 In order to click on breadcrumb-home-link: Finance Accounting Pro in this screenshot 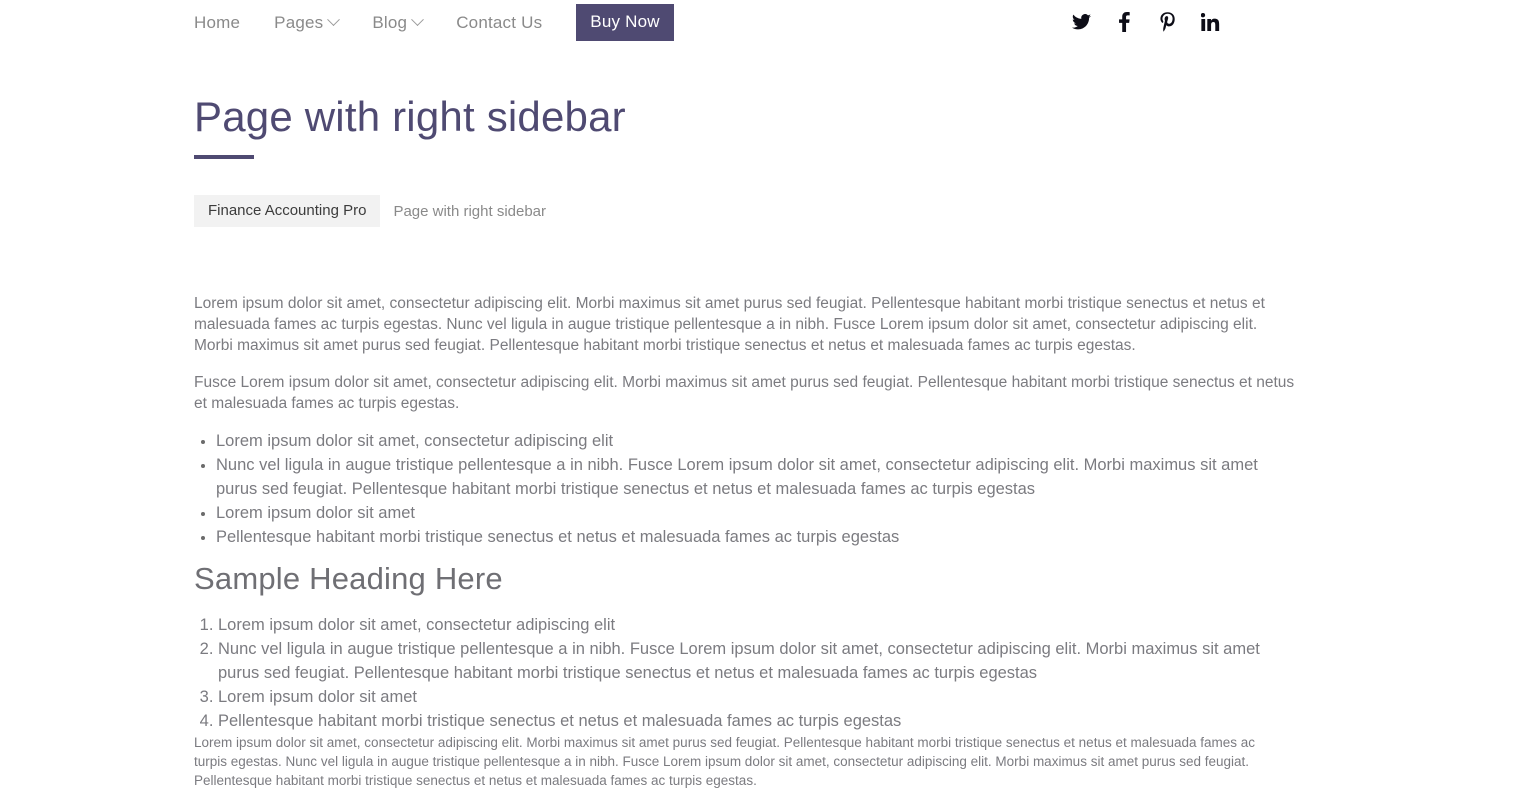, I will do `click(287, 211)`.